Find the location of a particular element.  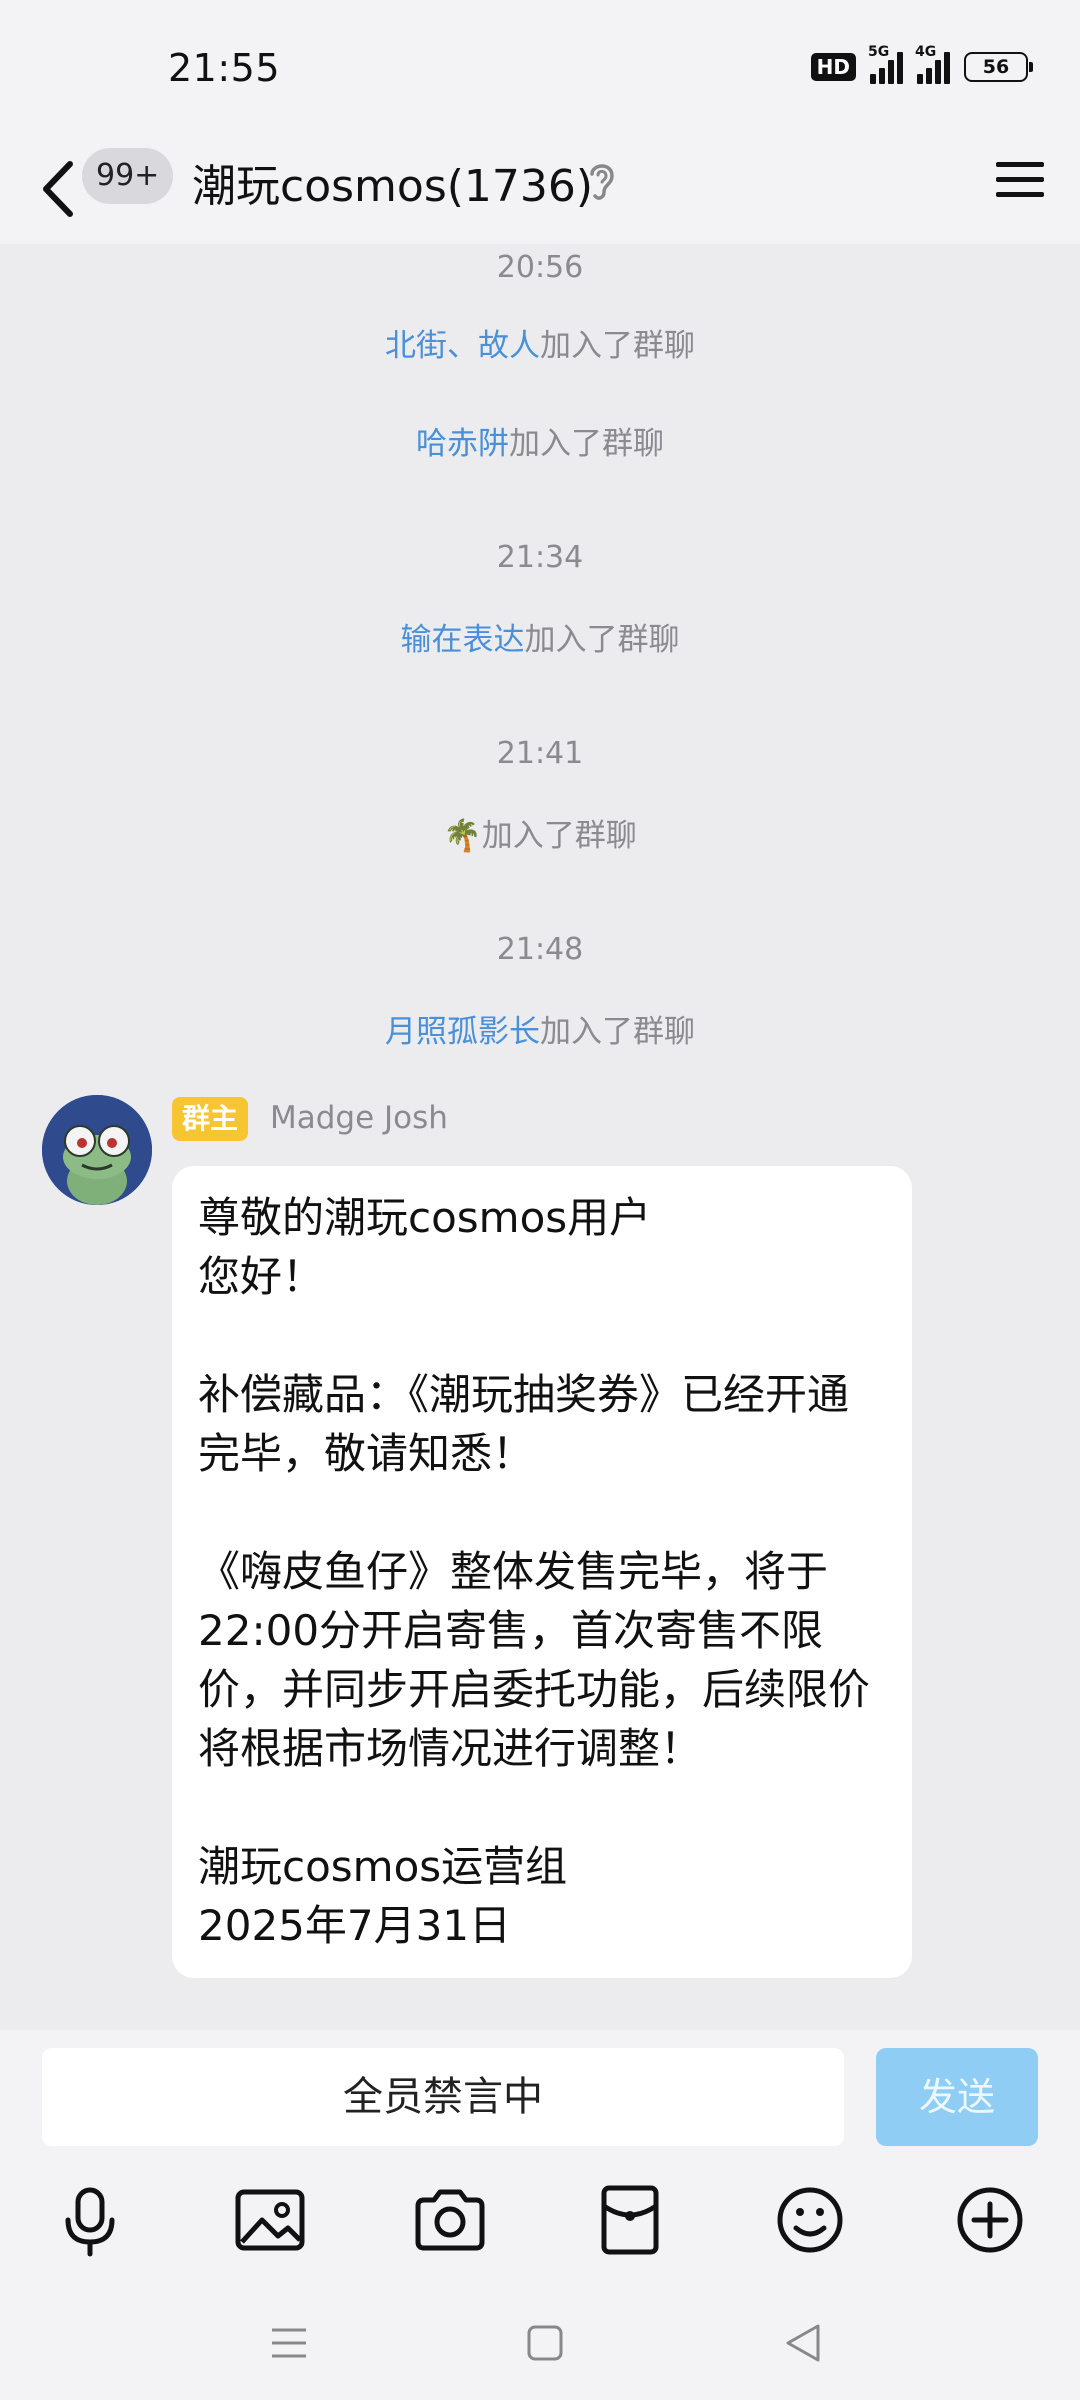

home-icon is located at coordinates (545, 2343).